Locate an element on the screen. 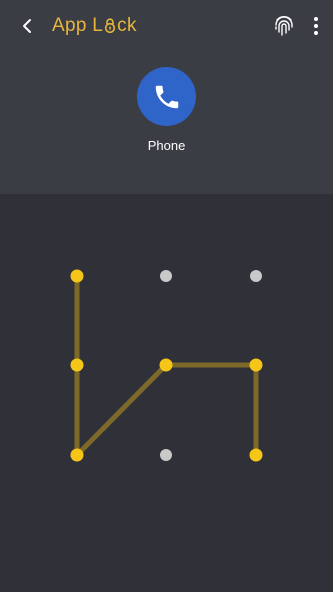 The image size is (333, 592). title-text-end: ck is located at coordinates (127, 25).